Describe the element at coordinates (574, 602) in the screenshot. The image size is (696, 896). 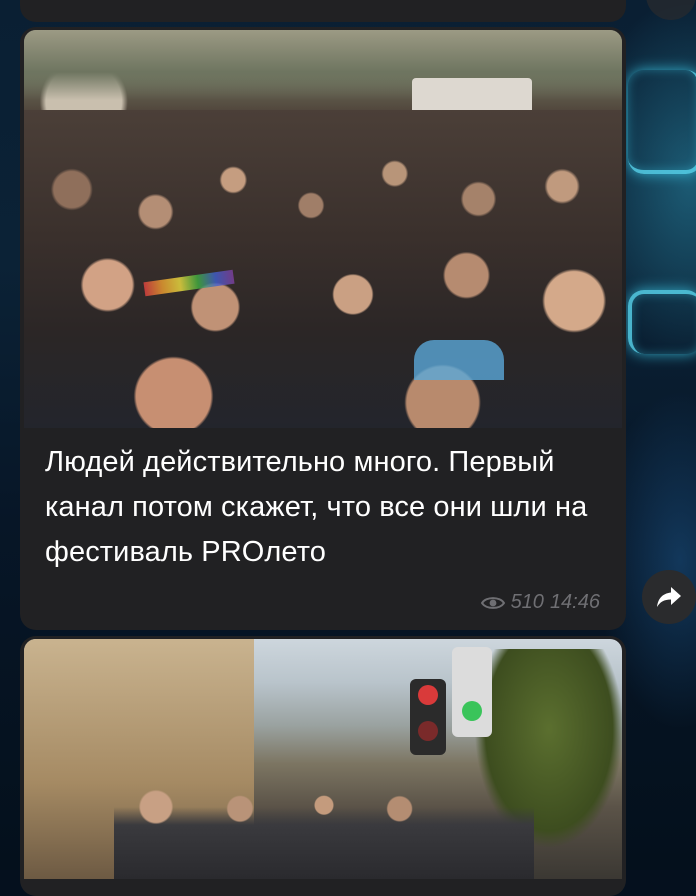
I see `message-time: 14:46` at that location.